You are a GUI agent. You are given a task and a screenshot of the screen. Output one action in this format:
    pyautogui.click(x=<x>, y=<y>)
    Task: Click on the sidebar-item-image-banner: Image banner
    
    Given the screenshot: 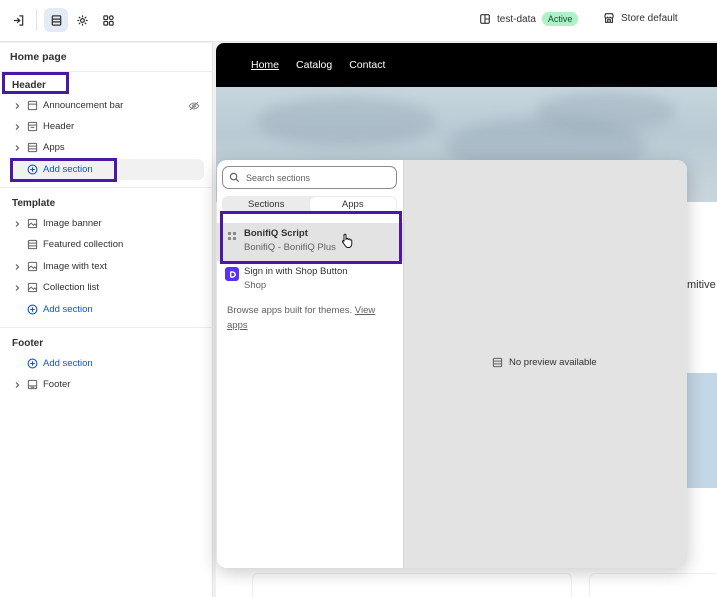 What is the action you would take?
    pyautogui.click(x=107, y=223)
    